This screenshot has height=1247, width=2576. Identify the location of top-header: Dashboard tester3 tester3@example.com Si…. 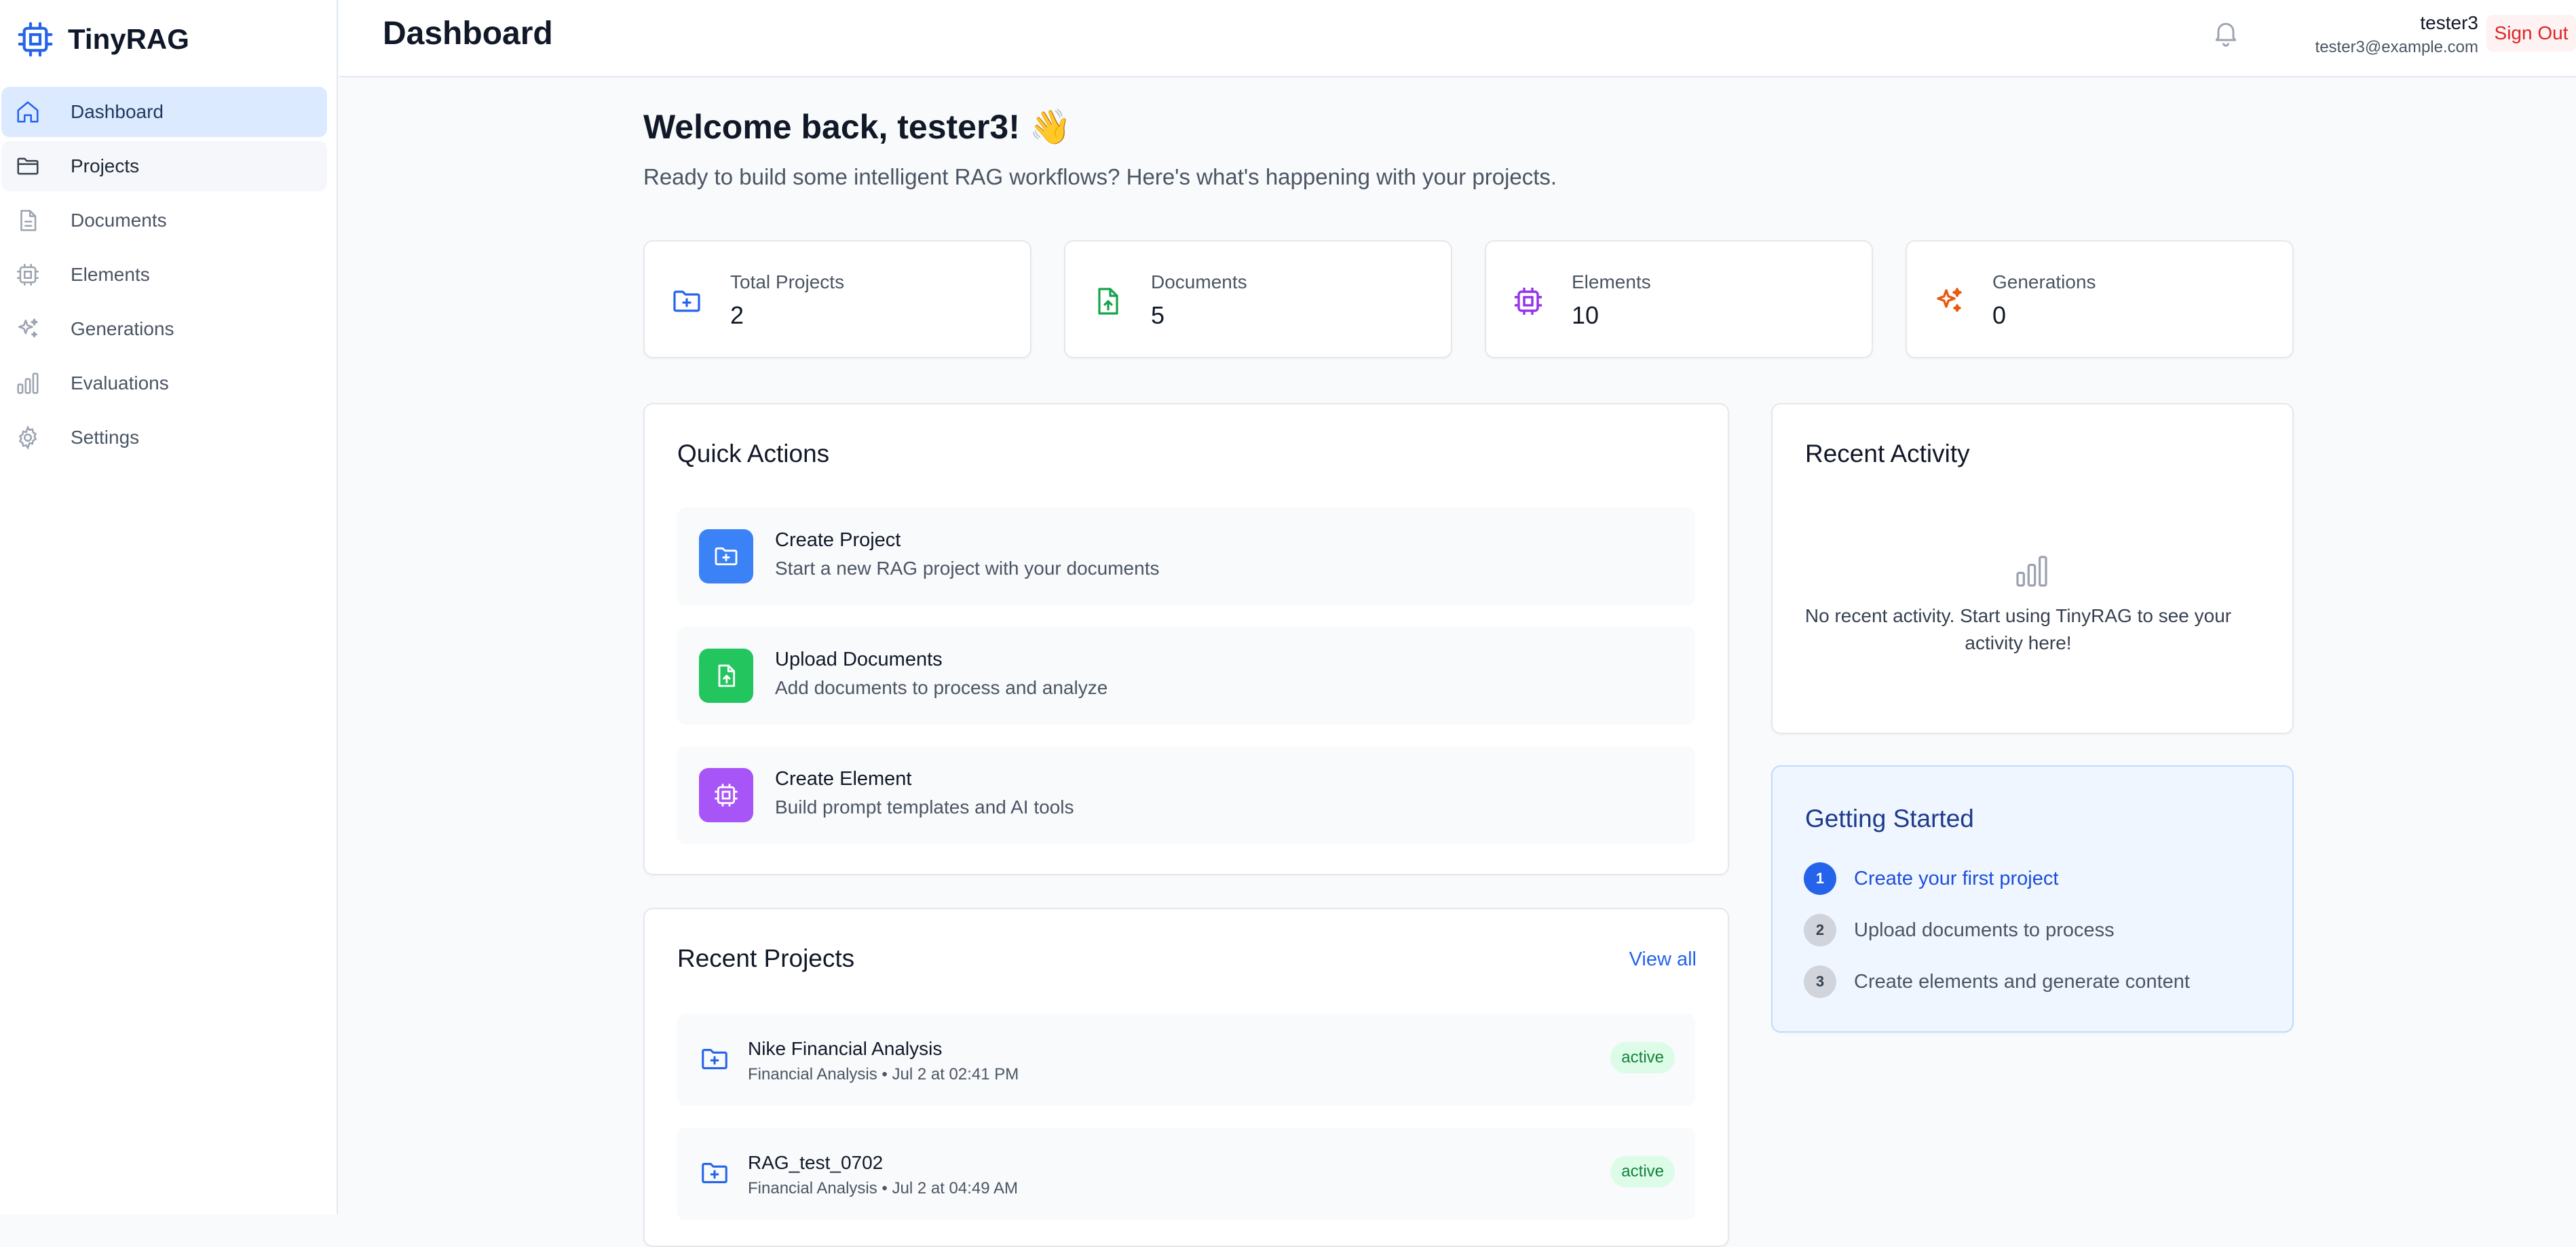
(1457, 38).